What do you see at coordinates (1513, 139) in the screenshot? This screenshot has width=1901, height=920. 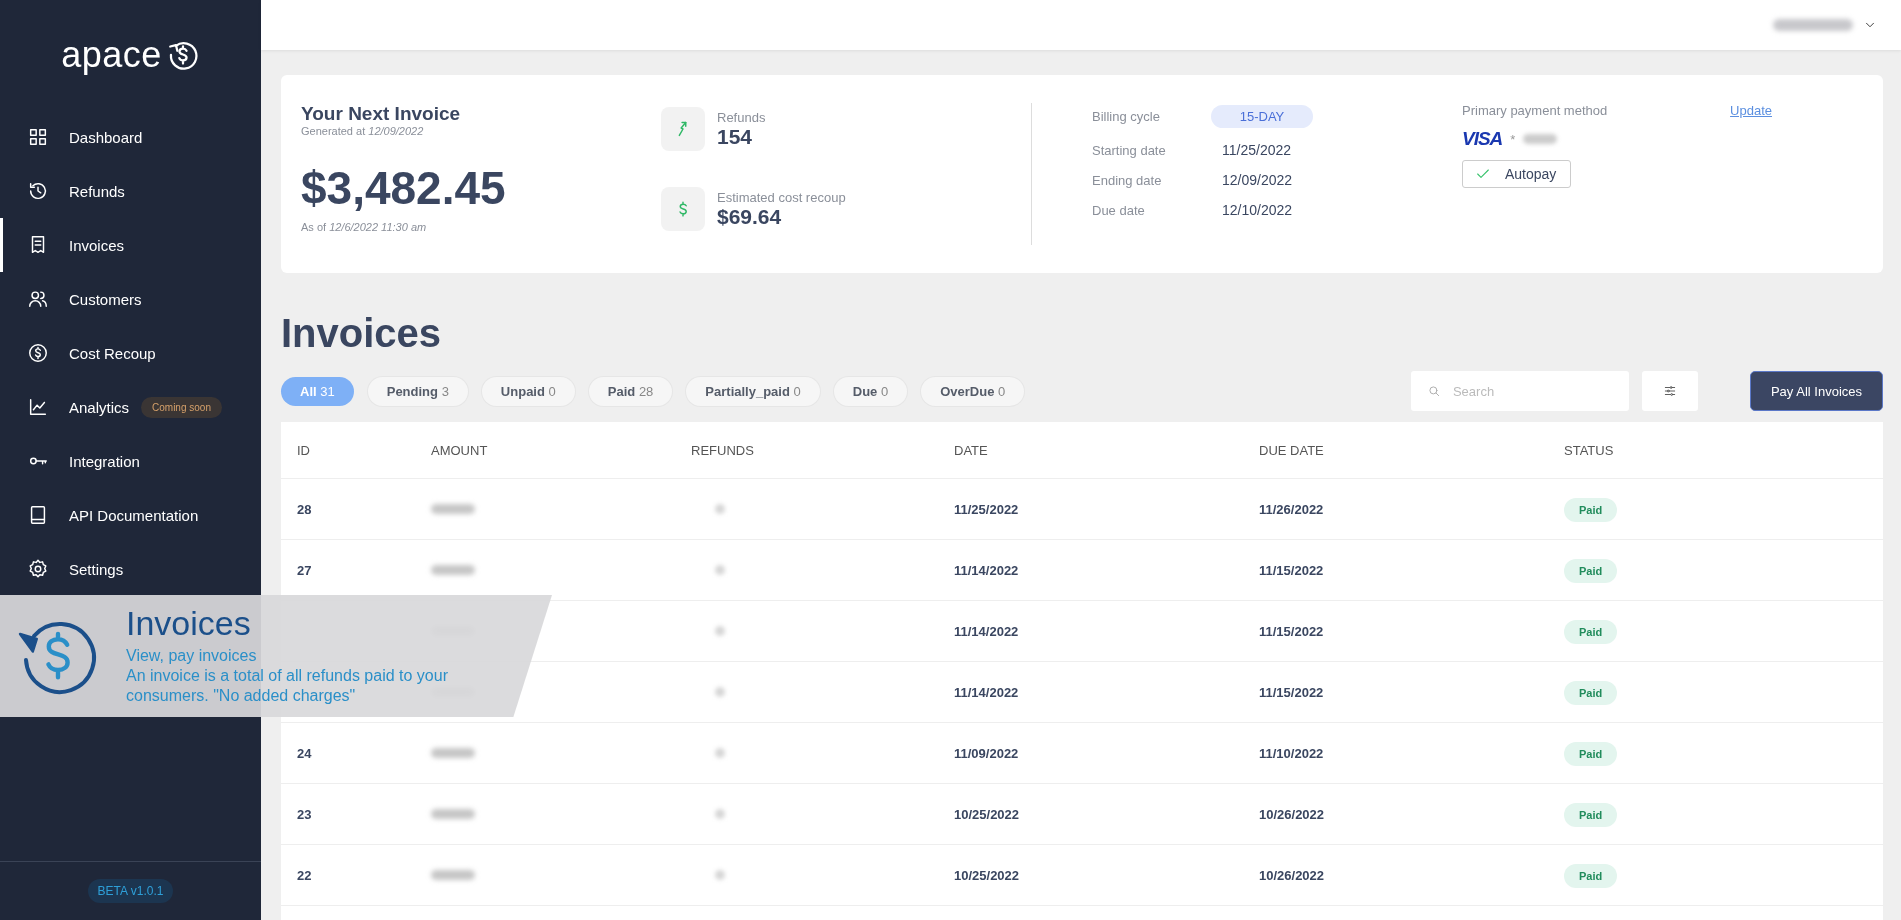 I see `card-number-mask: *` at bounding box center [1513, 139].